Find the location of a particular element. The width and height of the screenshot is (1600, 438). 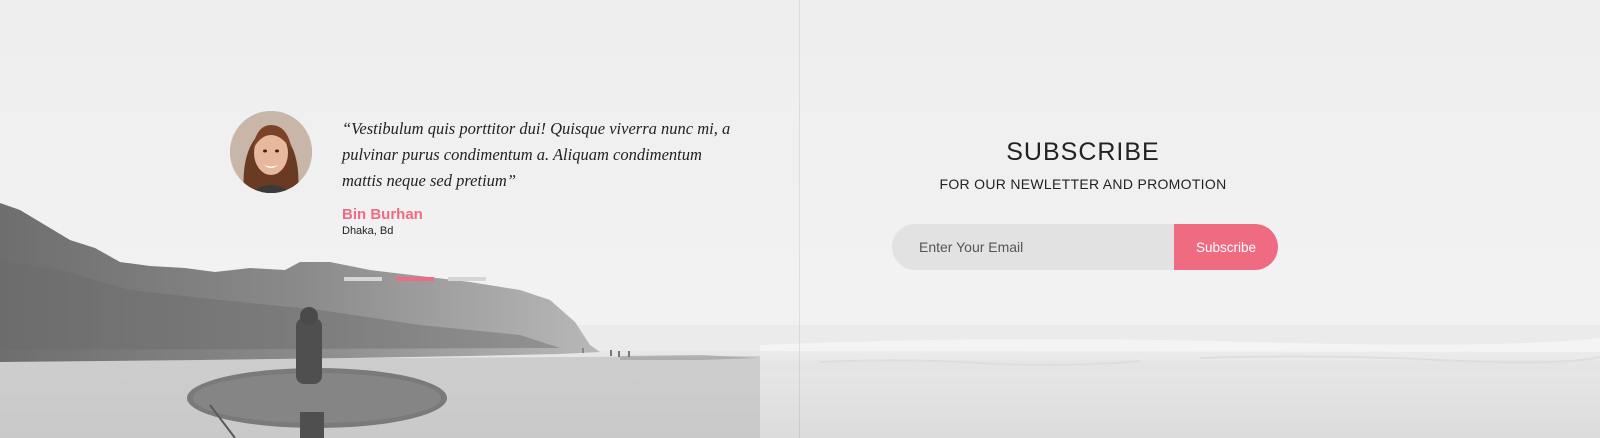

testimonial-slider-dots is located at coordinates (415, 279).